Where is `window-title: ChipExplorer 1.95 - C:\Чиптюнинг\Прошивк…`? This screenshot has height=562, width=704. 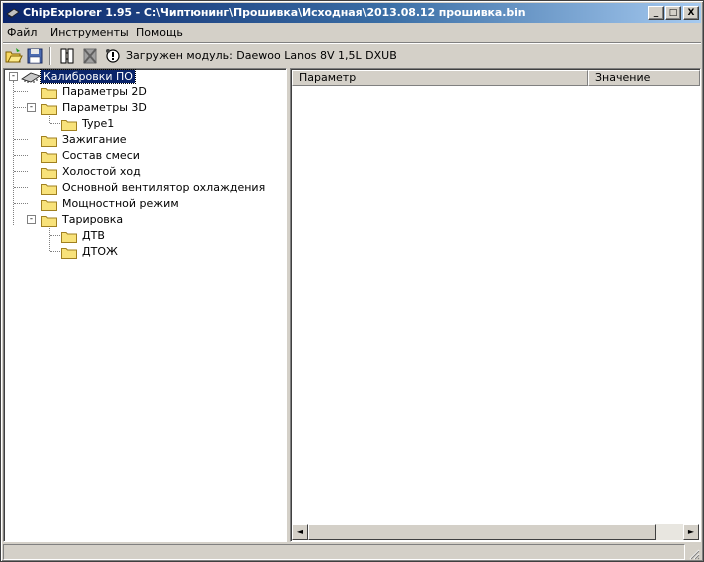 window-title: ChipExplorer 1.95 - C:\Чиптюнинг\Прошивк… is located at coordinates (274, 12).